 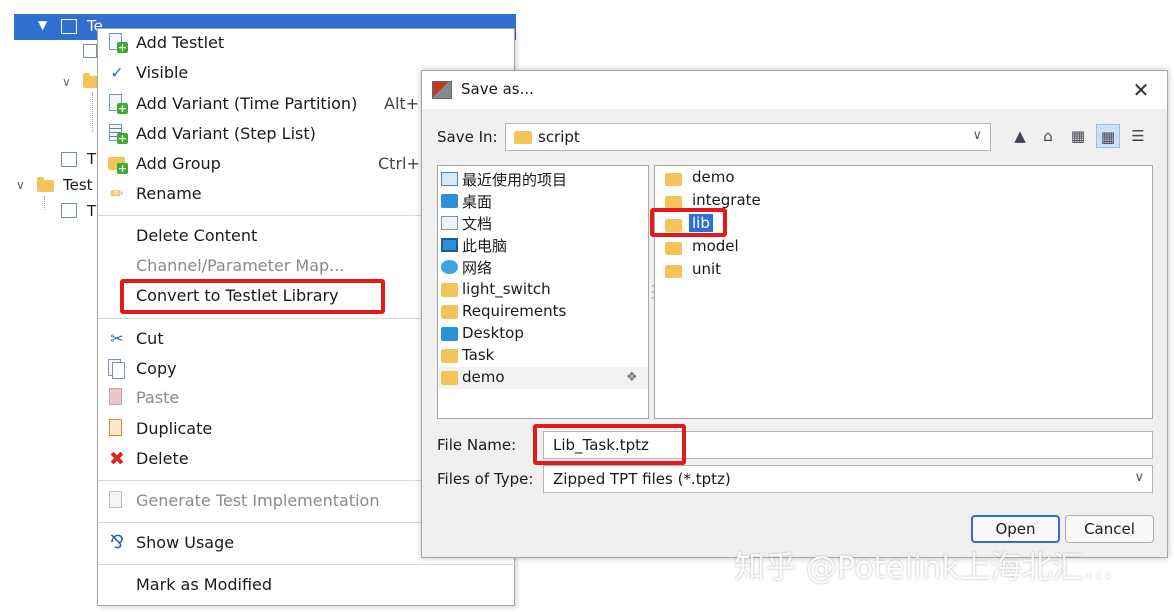 I want to click on new-folder-icon: ▦, so click(x=1078, y=136).